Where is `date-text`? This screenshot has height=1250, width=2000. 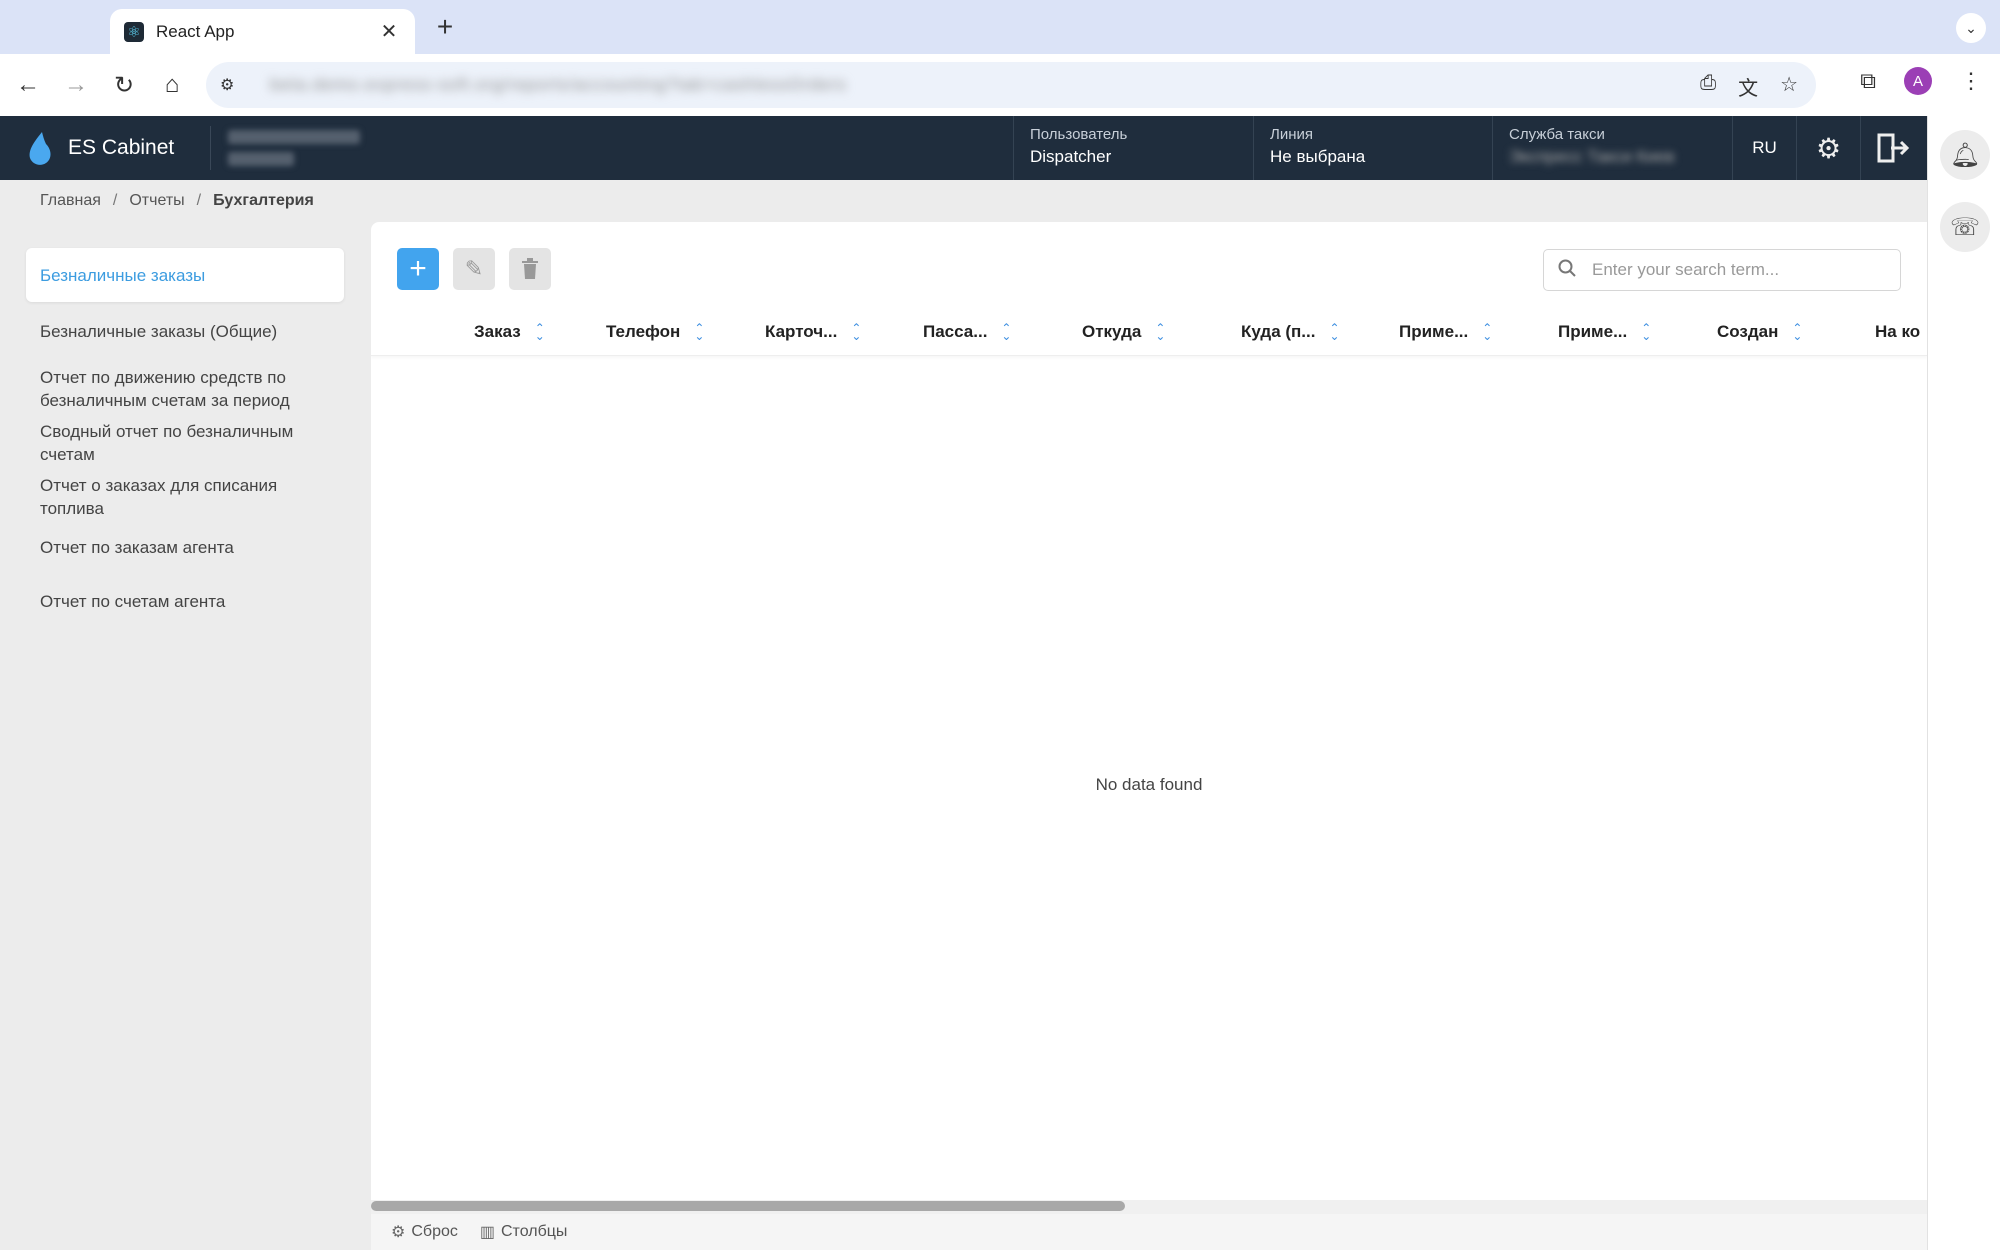
date-text is located at coordinates (294, 137).